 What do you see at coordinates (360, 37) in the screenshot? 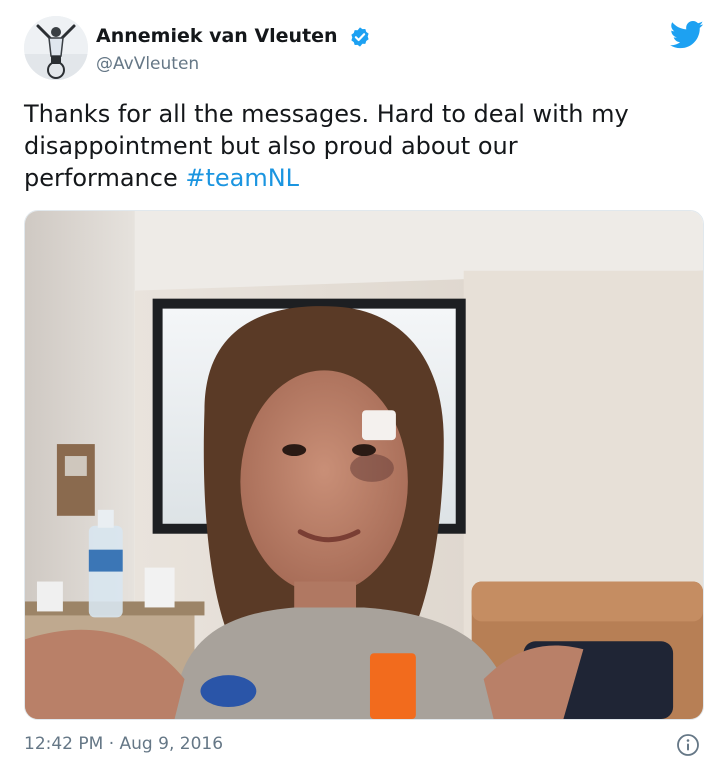
I see `verified-badge-icon` at bounding box center [360, 37].